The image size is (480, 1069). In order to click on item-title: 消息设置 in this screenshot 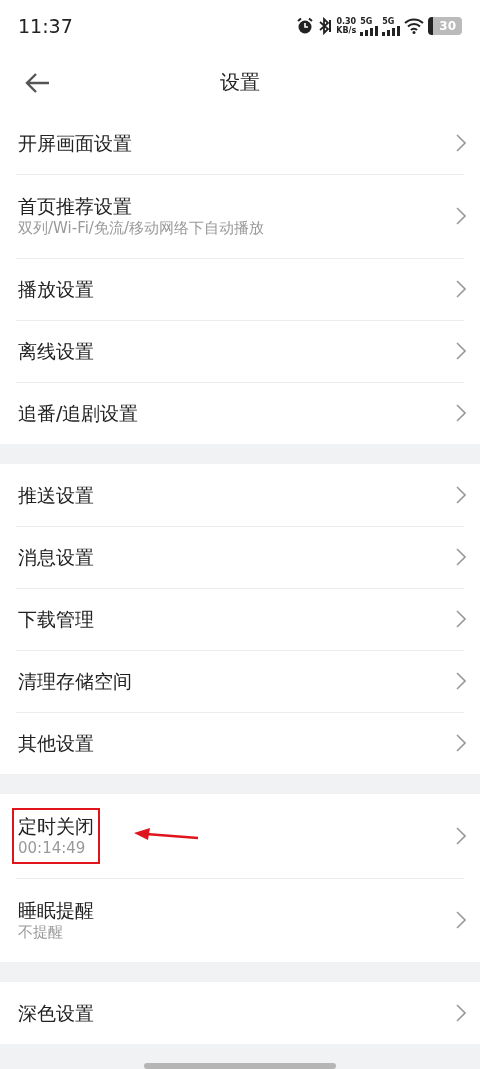, I will do `click(56, 557)`.